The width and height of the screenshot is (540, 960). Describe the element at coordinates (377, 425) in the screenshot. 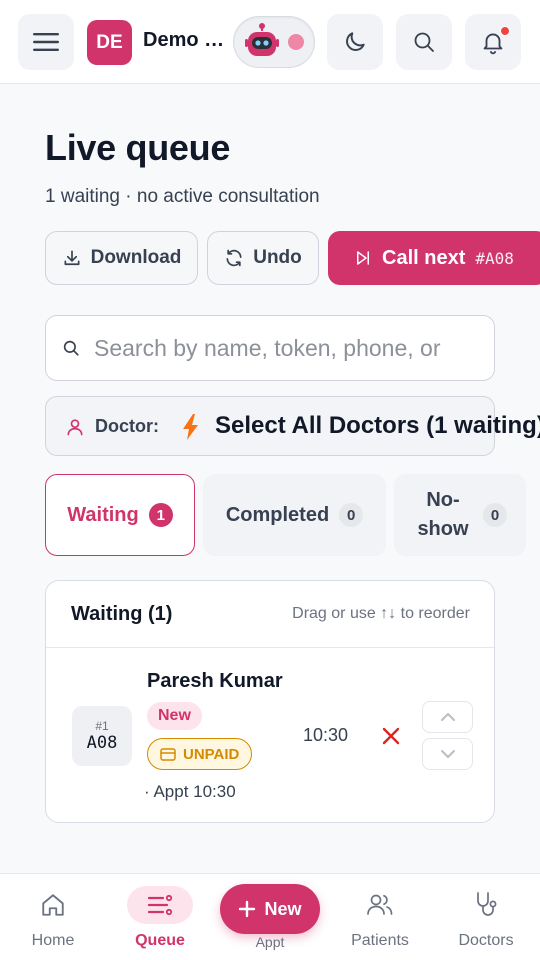

I see `doctor-filter-value: Select All Doctors (1 waiting)` at that location.